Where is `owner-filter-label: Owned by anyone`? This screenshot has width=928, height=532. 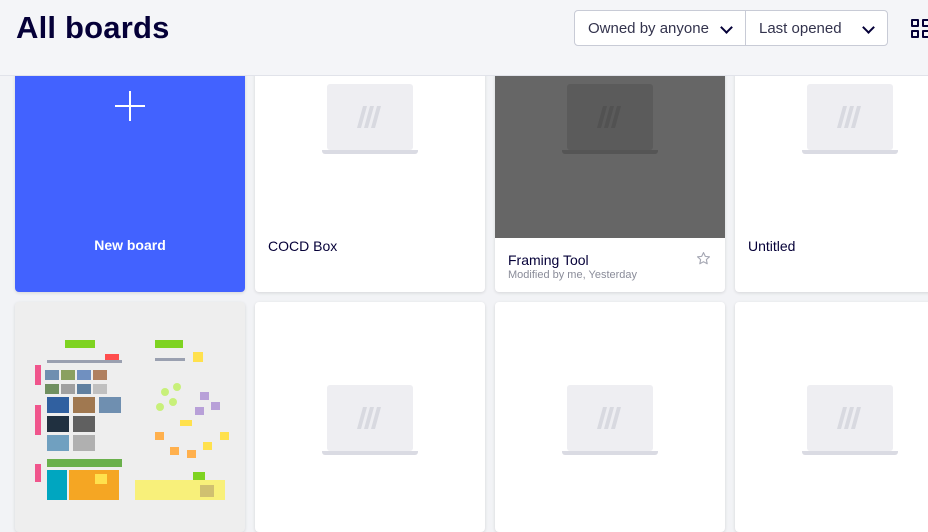 owner-filter-label: Owned by anyone is located at coordinates (648, 28).